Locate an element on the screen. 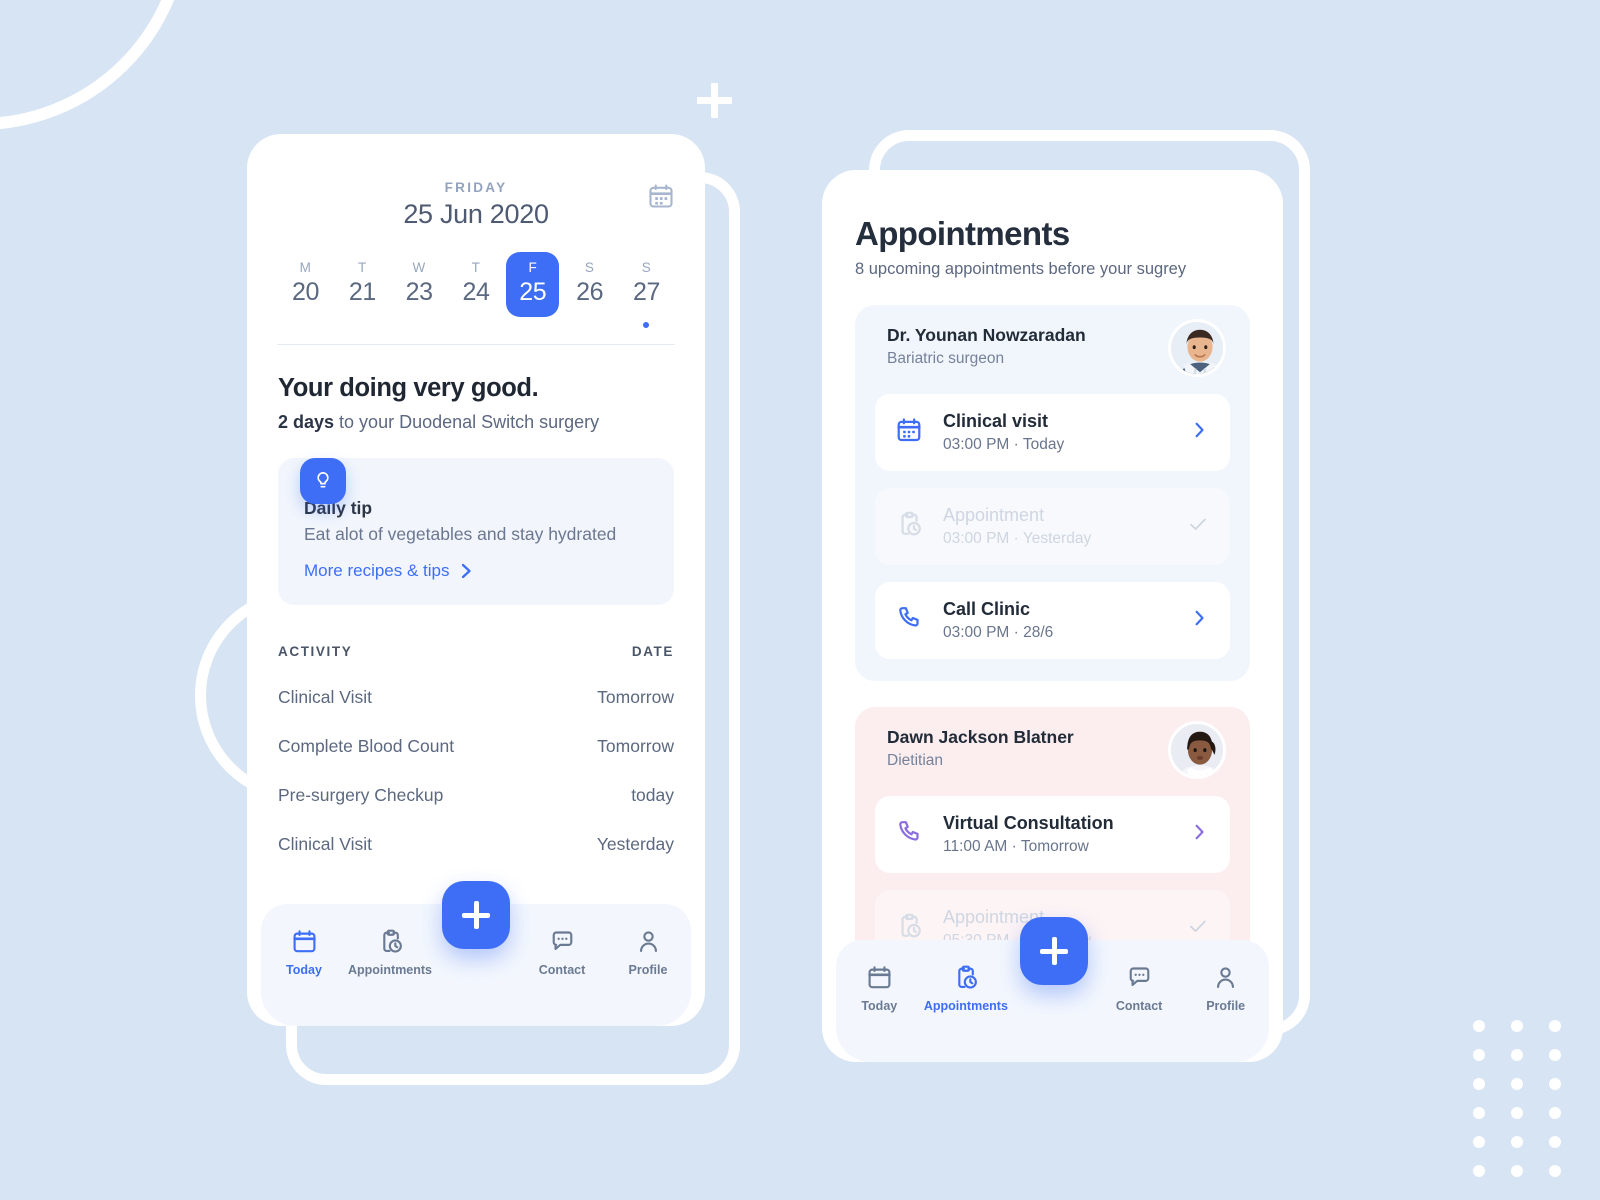 This screenshot has width=1600, height=1200. provider-header: Dawn Jackson Blatner Dietitian is located at coordinates (1052, 750).